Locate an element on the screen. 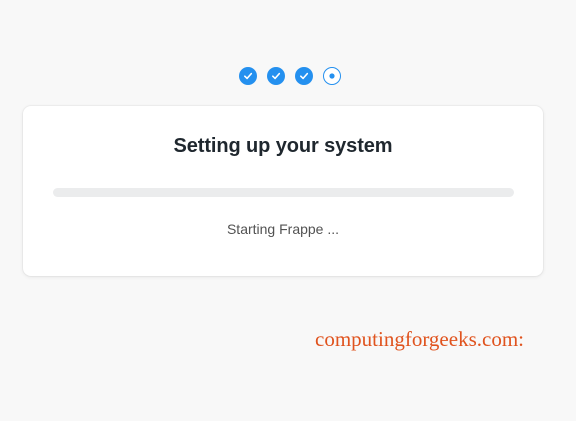 The image size is (576, 421). setup-title: Setting up your system is located at coordinates (283, 146).